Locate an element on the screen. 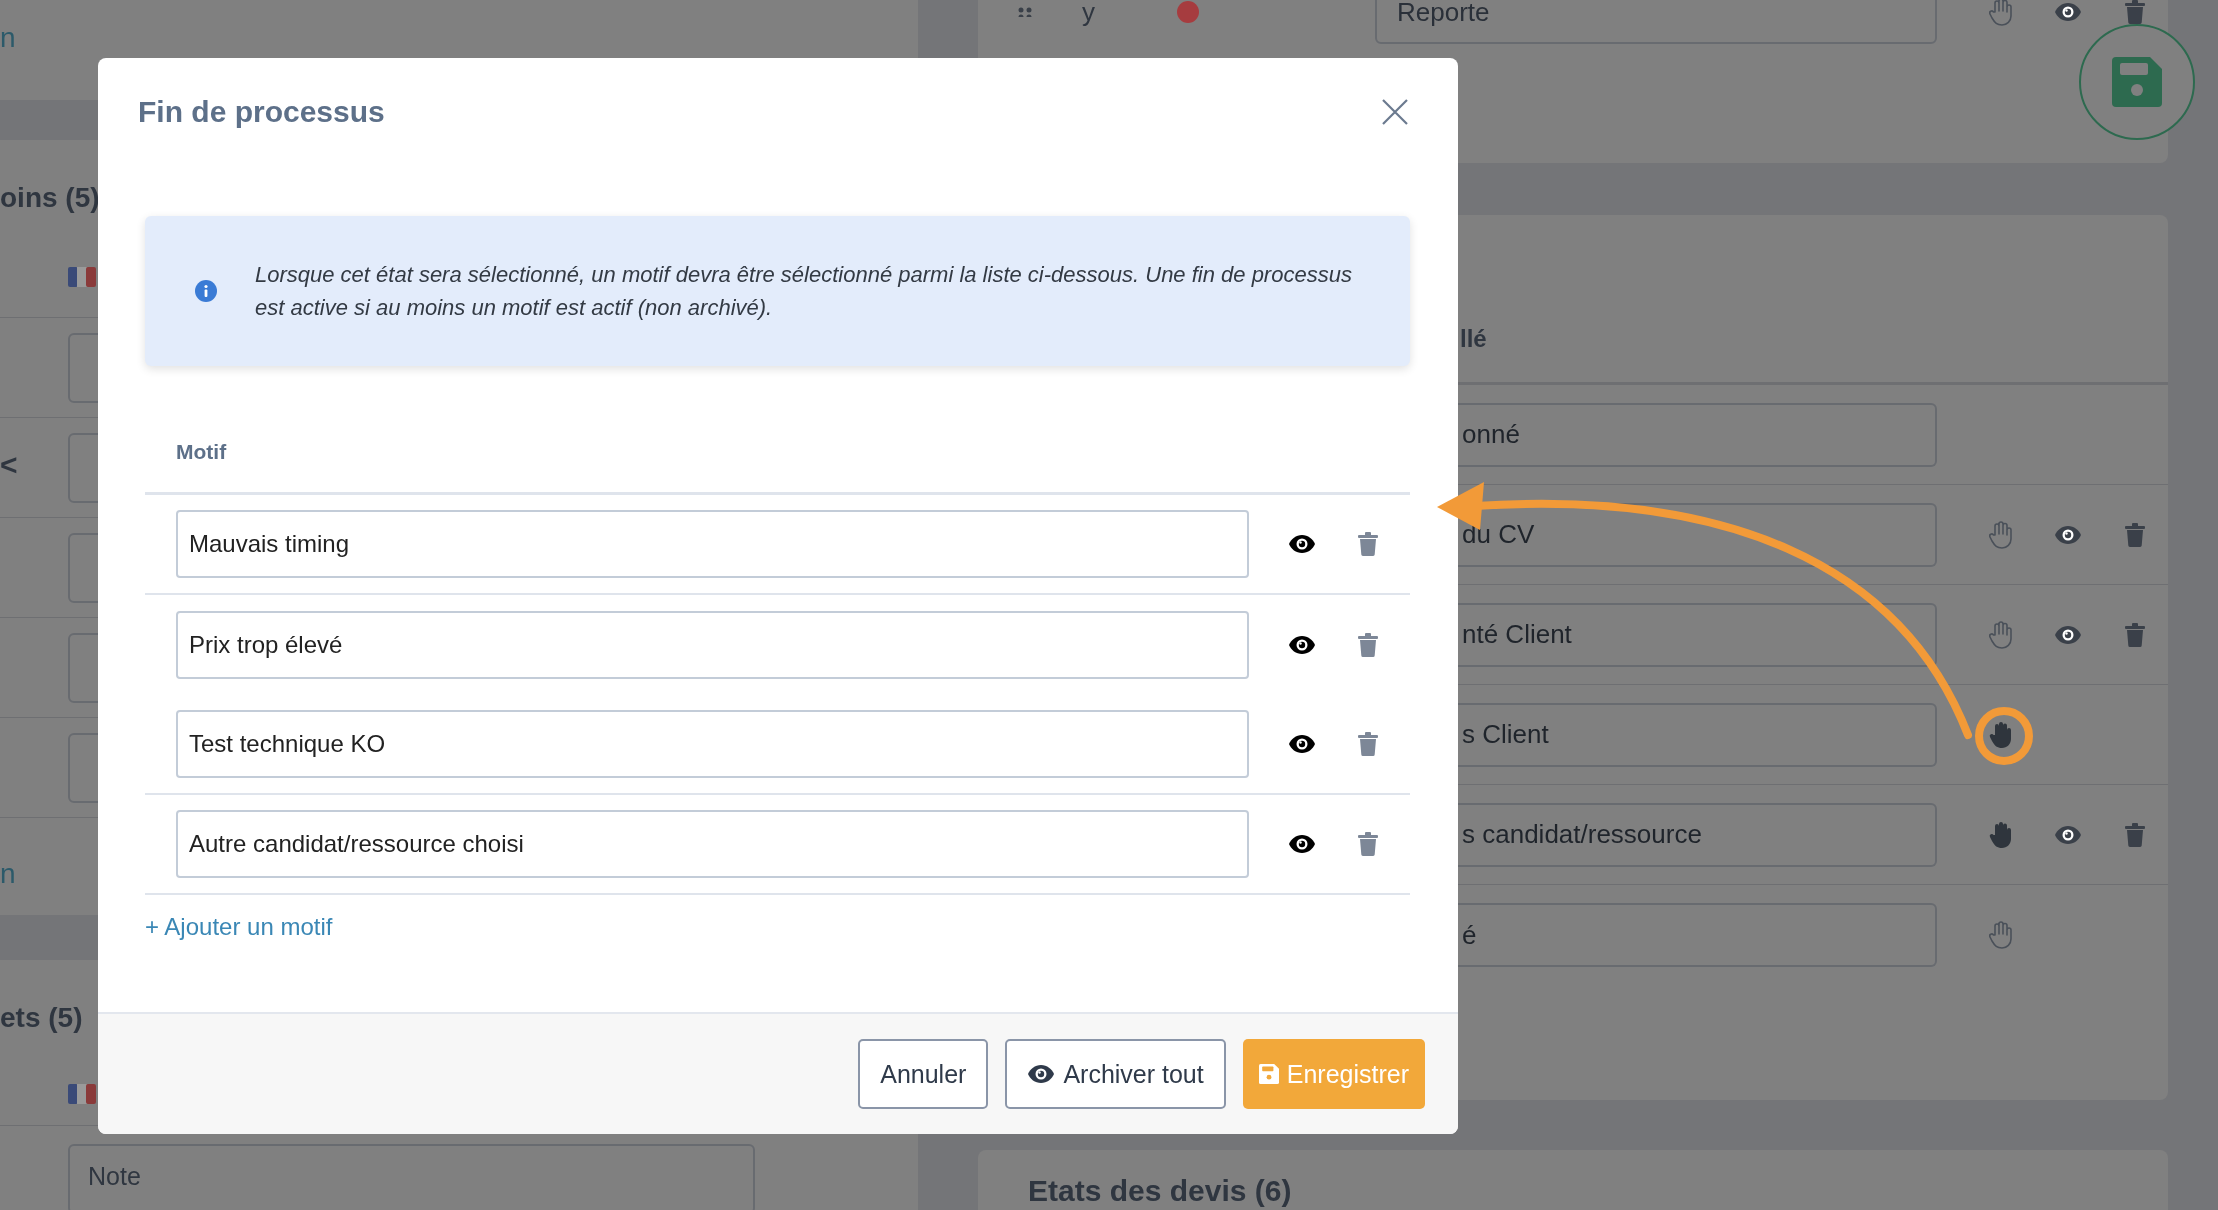 The width and height of the screenshot is (2218, 1210). status-dot is located at coordinates (1188, 12).